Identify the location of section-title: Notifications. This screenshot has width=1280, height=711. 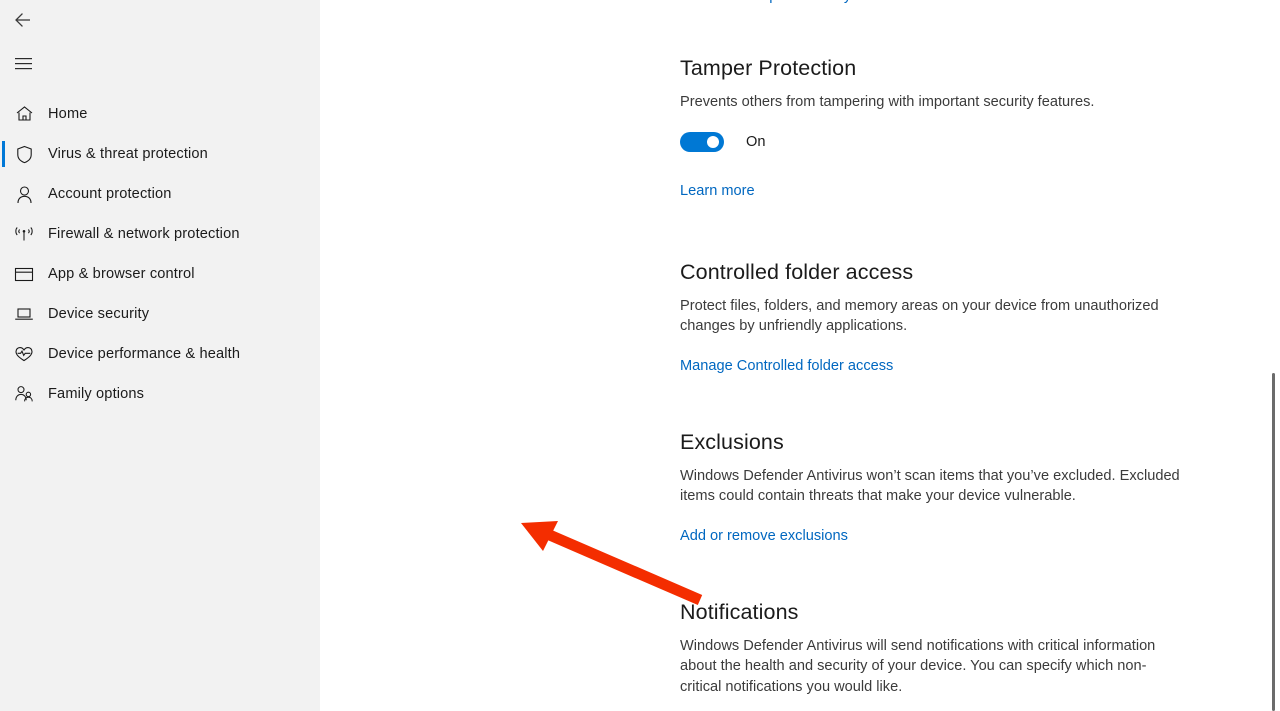
(739, 611).